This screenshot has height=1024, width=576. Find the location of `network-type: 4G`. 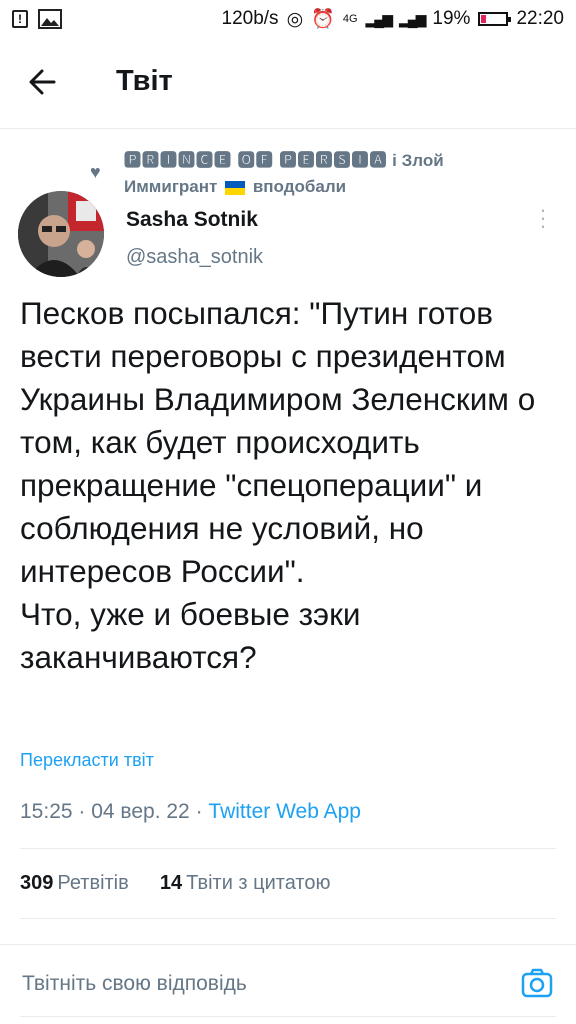

network-type: 4G is located at coordinates (350, 19).